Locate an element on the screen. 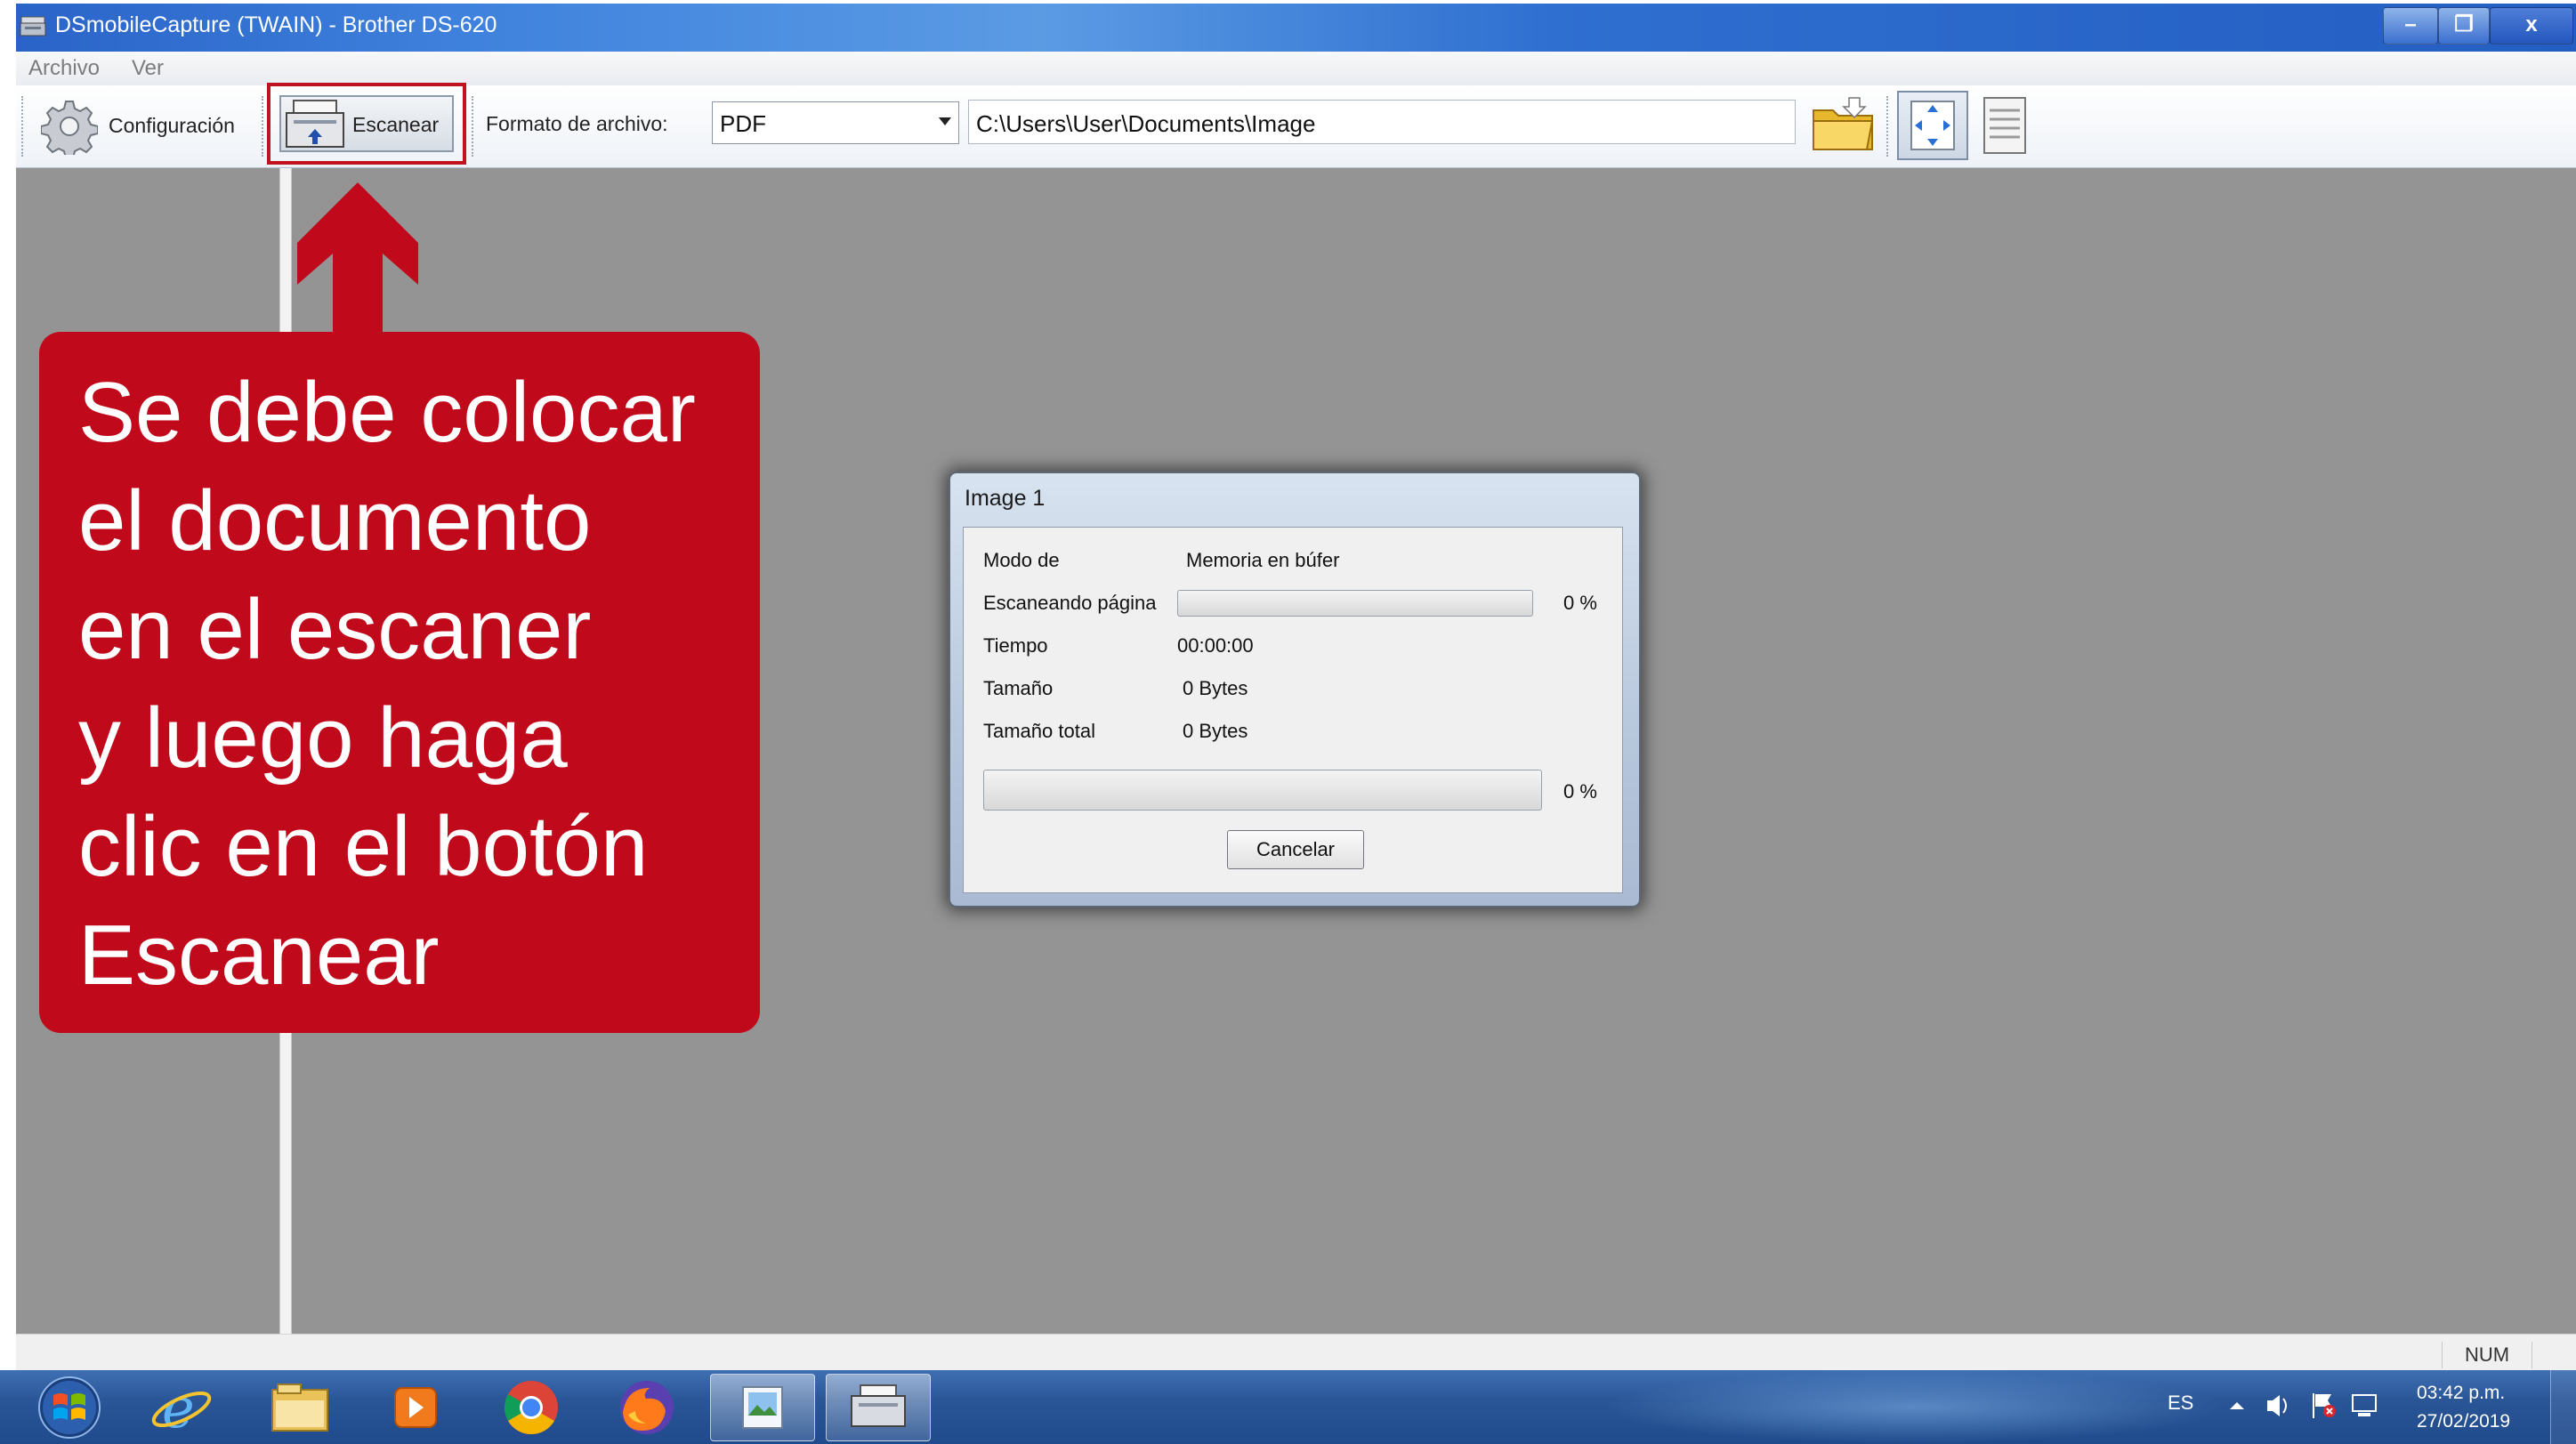 Image resolution: width=2576 pixels, height=1444 pixels. taskbar-scanner-app is located at coordinates (878, 1407).